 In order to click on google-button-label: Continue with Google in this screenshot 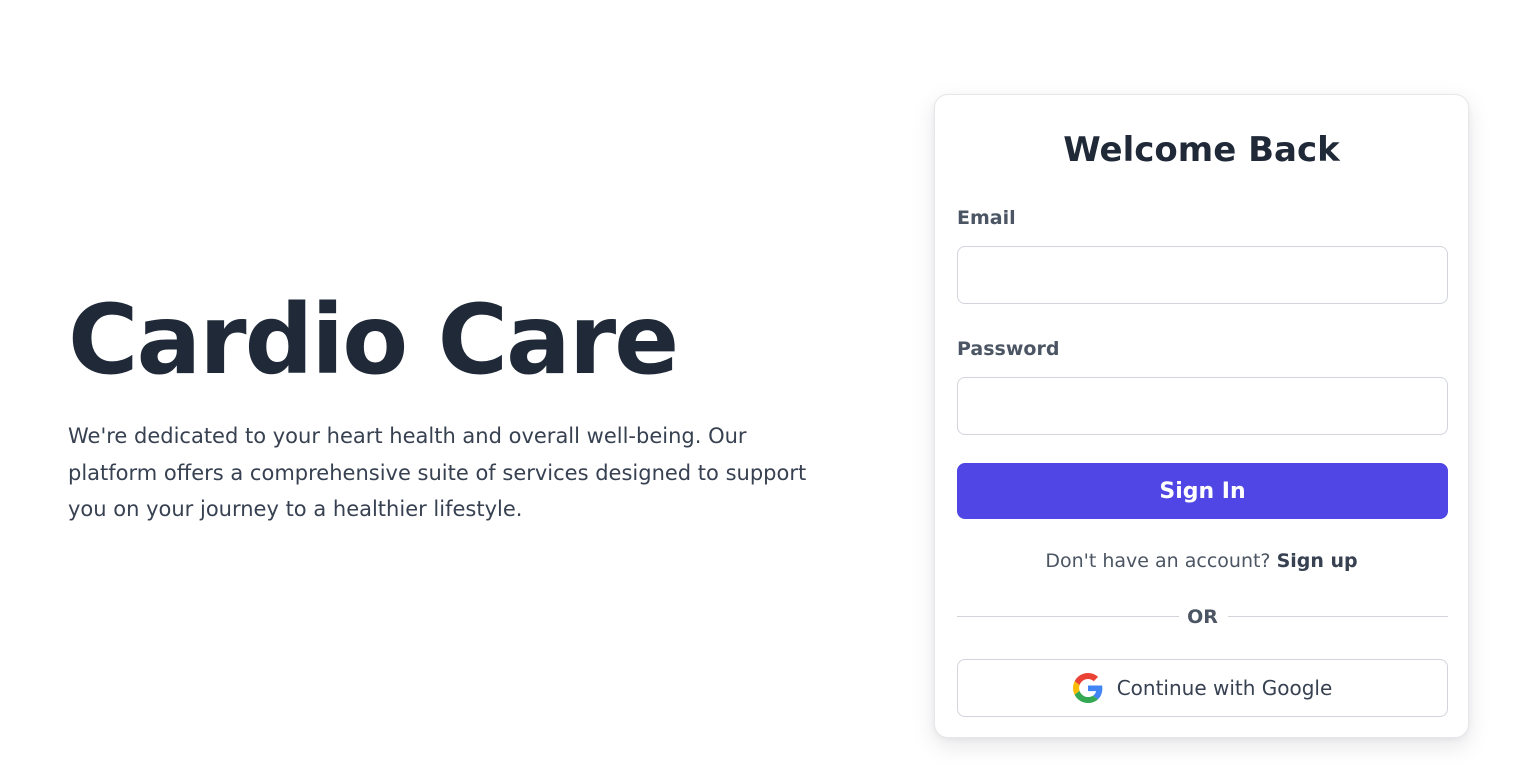, I will do `click(1224, 688)`.